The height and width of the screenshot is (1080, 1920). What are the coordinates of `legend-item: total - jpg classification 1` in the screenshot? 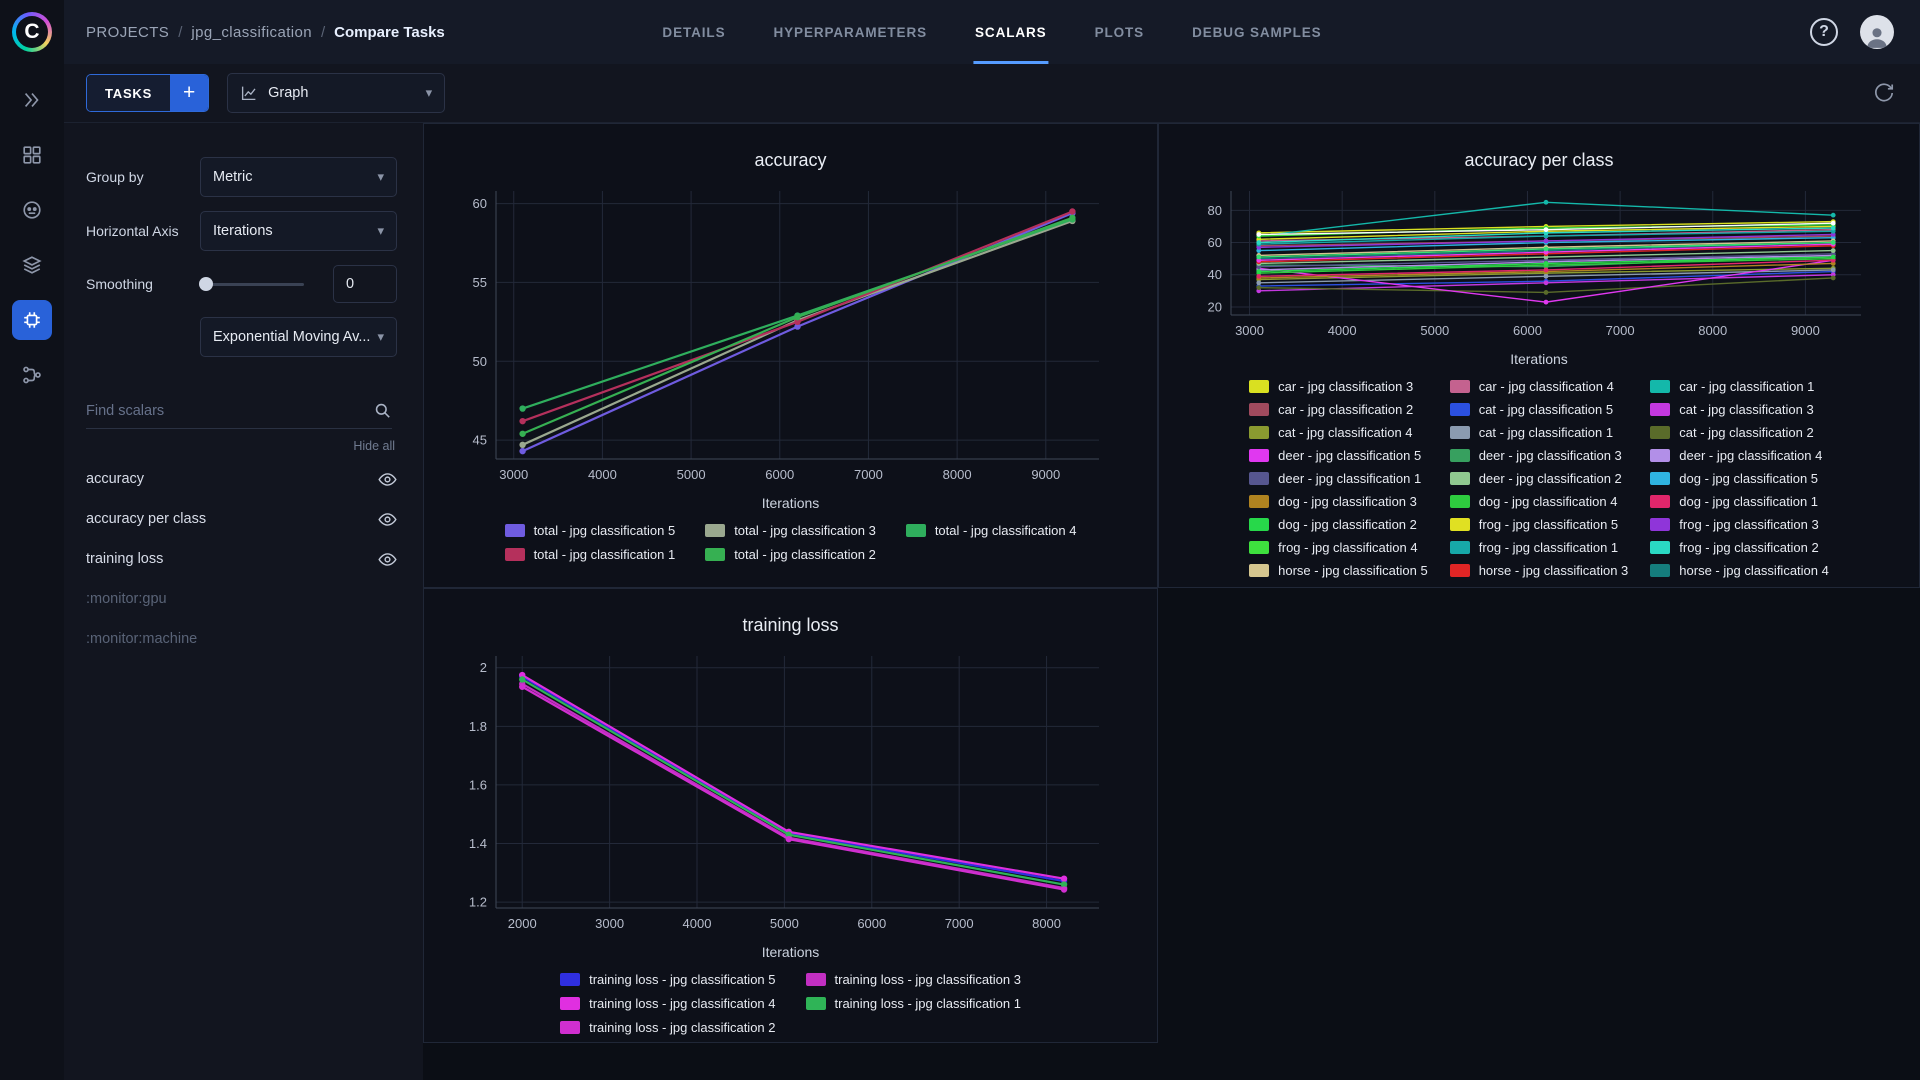 It's located at (589, 554).